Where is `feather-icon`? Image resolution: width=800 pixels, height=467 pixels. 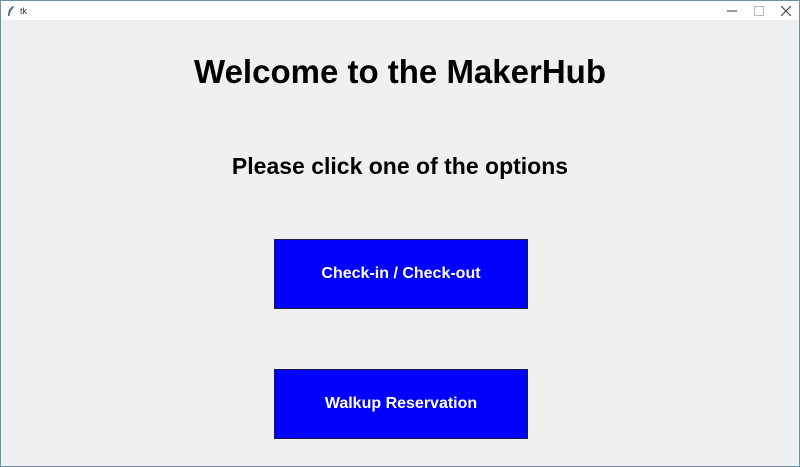
feather-icon is located at coordinates (11, 11).